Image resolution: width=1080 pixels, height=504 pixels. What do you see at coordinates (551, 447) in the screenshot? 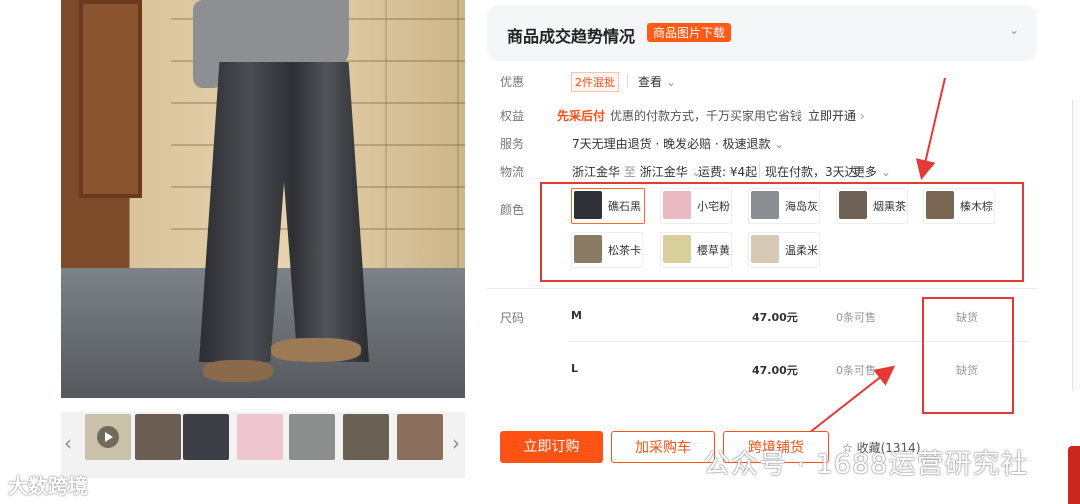
I see `buy-now-button: 立即订购` at bounding box center [551, 447].